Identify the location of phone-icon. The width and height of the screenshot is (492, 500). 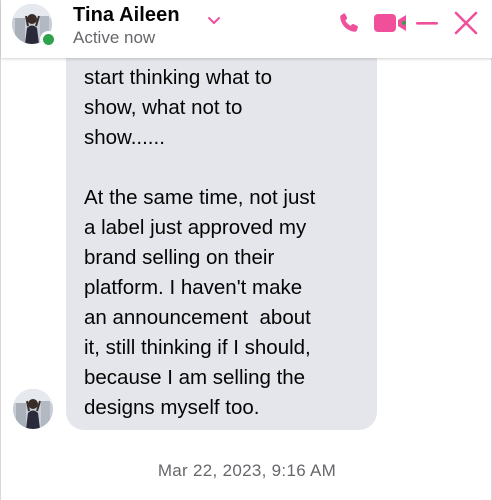
(349, 22).